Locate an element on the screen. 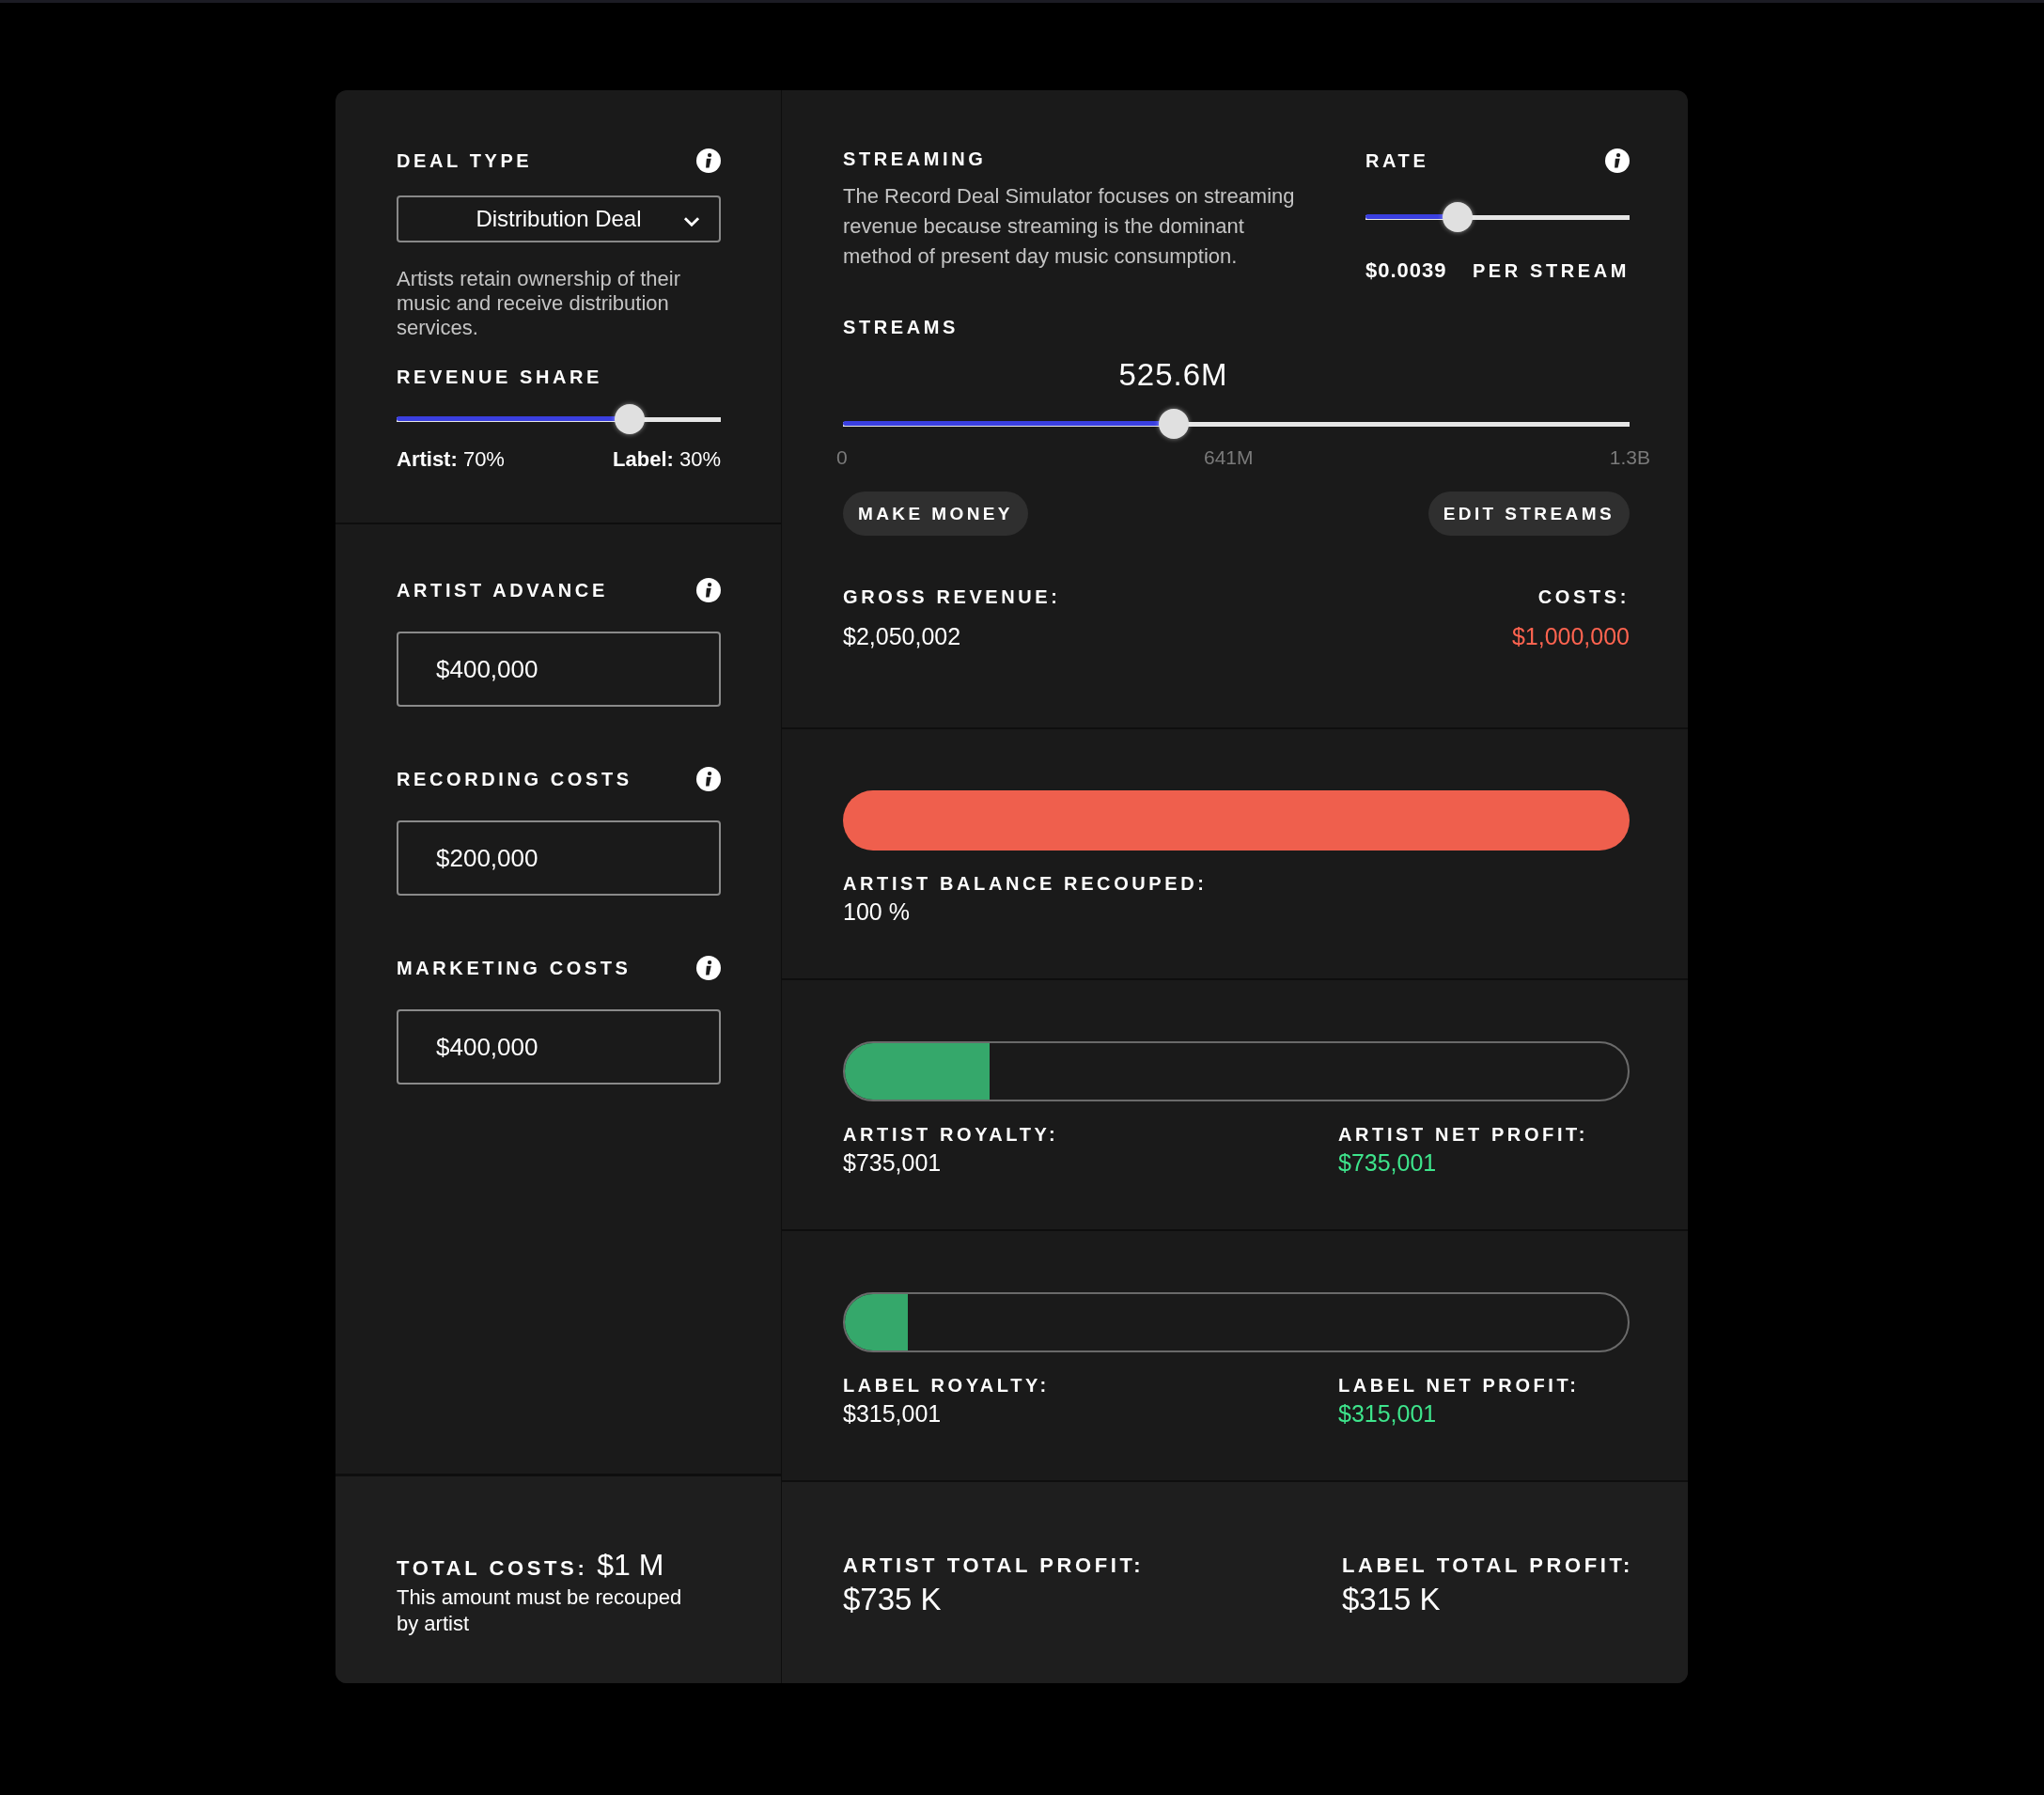 The image size is (2044, 1795). net-profit-label: ARTIST NET PROFIT: is located at coordinates (1463, 1135).